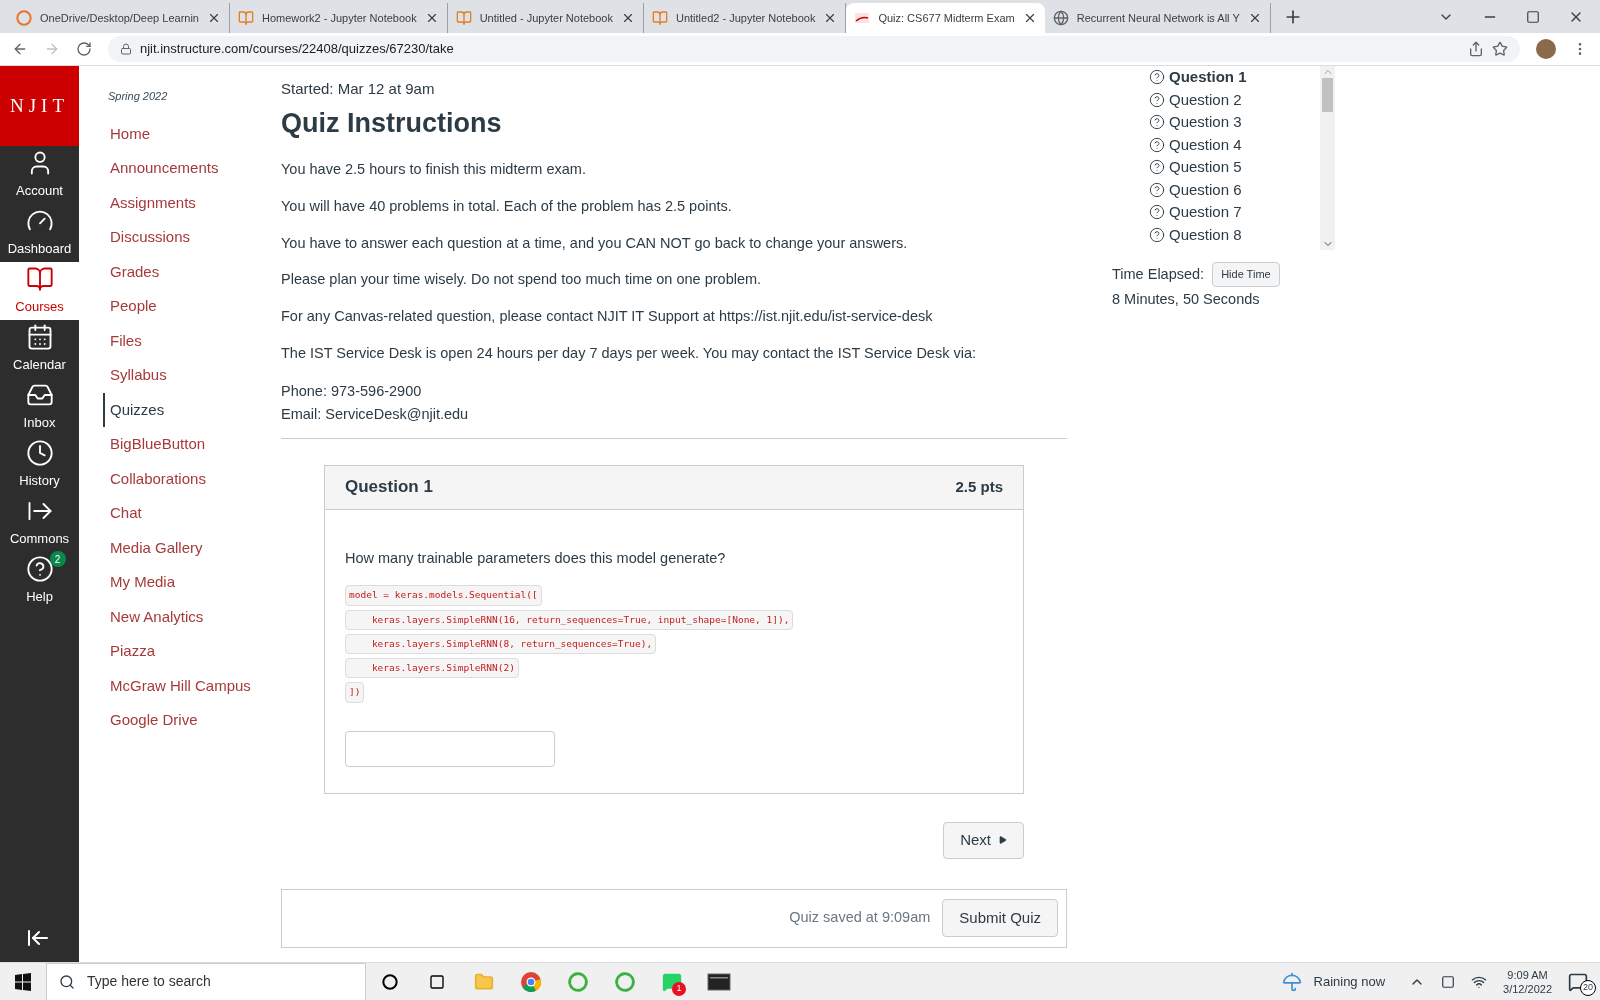 This screenshot has width=1600, height=1000. Describe the element at coordinates (1546, 49) in the screenshot. I see `profile-avatar` at that location.